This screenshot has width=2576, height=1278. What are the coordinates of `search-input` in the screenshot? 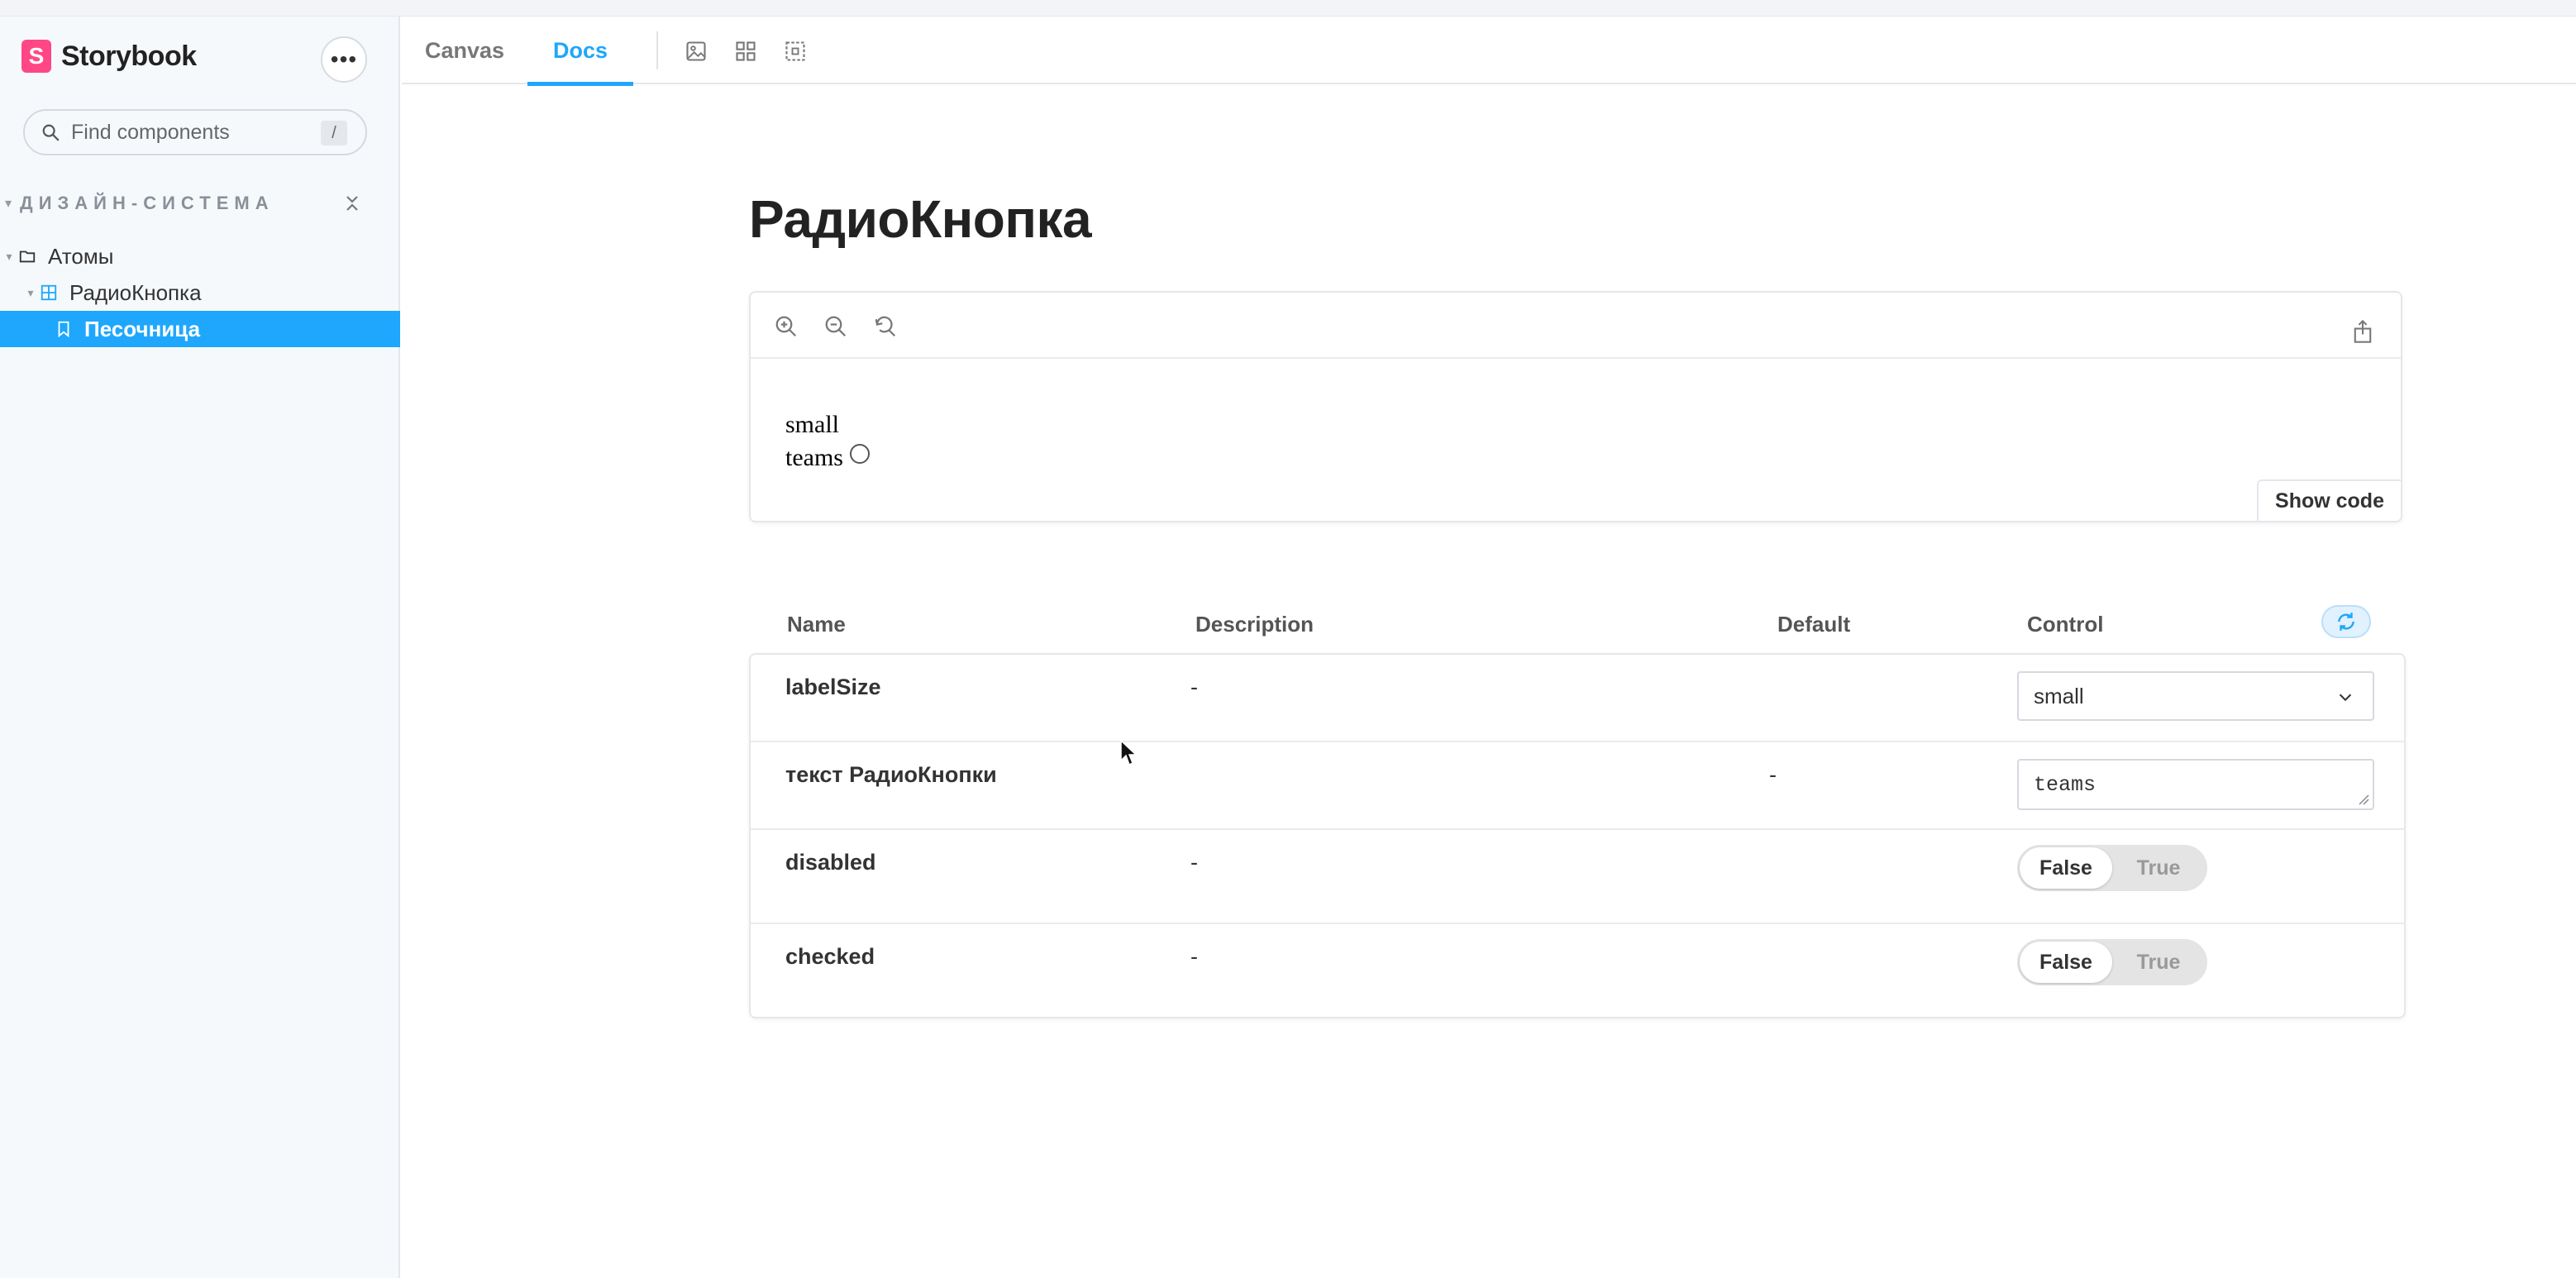 It's located at (195, 132).